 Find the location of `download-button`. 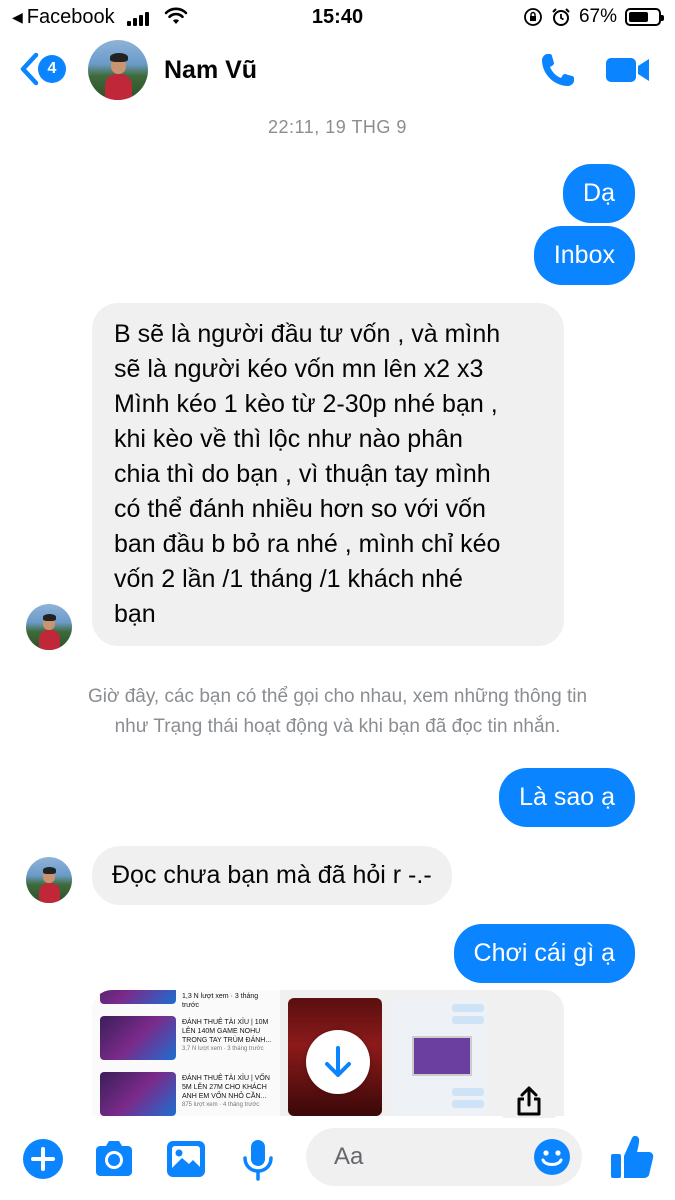

download-button is located at coordinates (338, 1062).